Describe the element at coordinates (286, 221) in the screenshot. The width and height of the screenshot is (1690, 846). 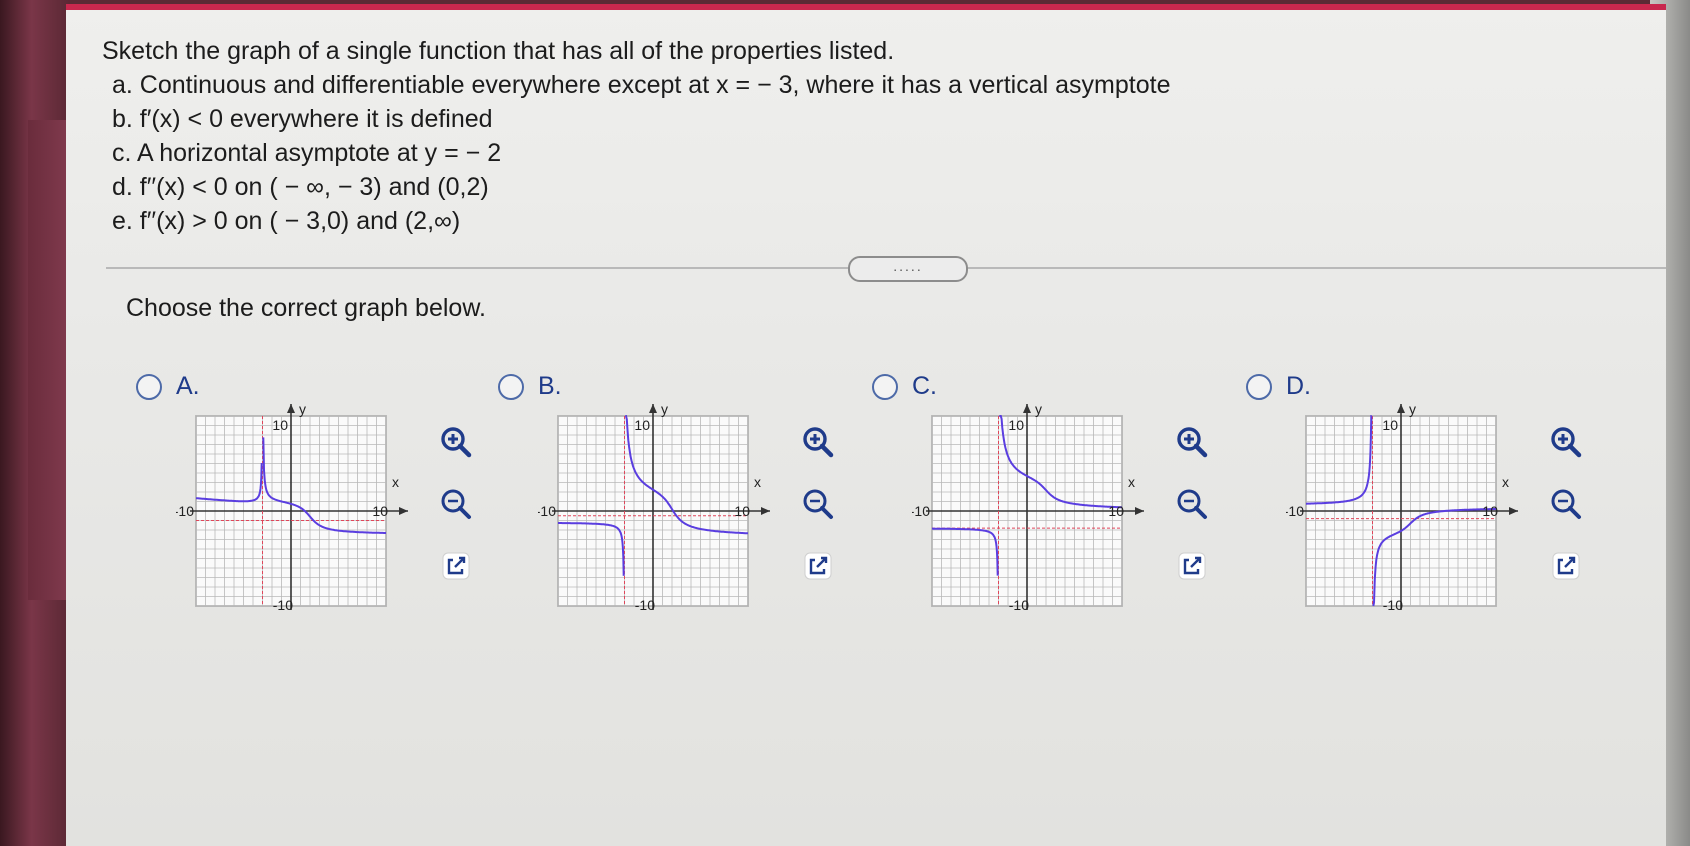
I see `property-e: e. f′′(x) > 0 on ( − 3,0) and (2,∞)` at that location.